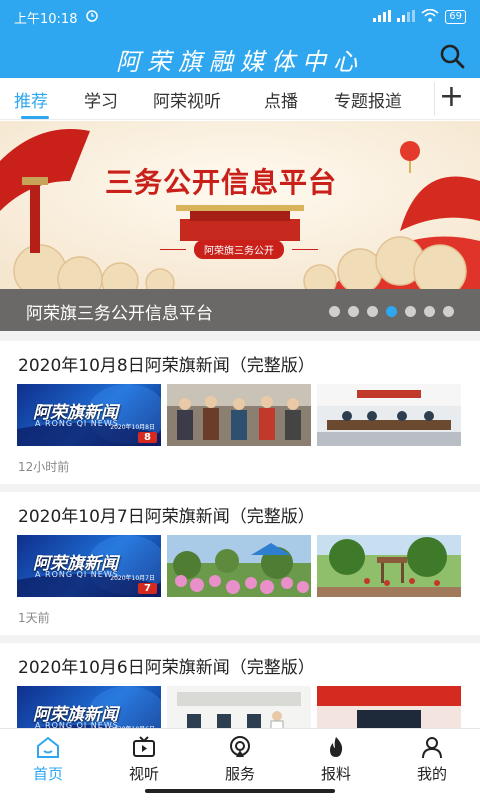  Describe the element at coordinates (240, 791) in the screenshot. I see `home-indicator` at that location.